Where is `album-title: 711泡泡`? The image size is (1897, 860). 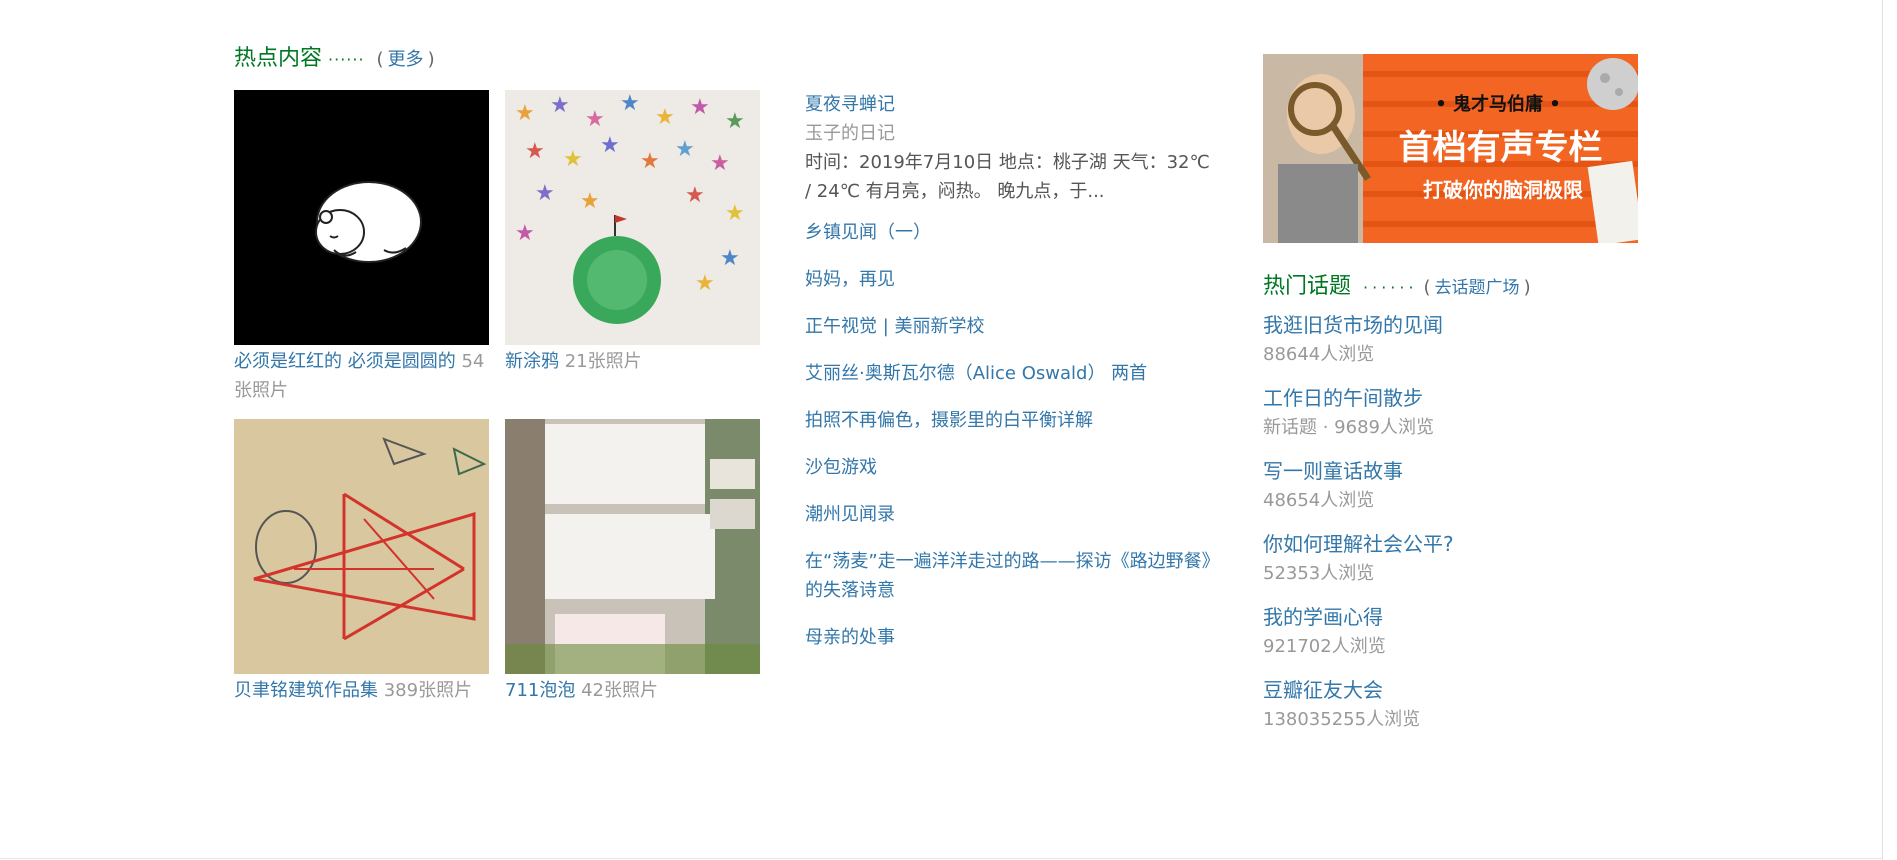 album-title: 711泡泡 is located at coordinates (540, 690).